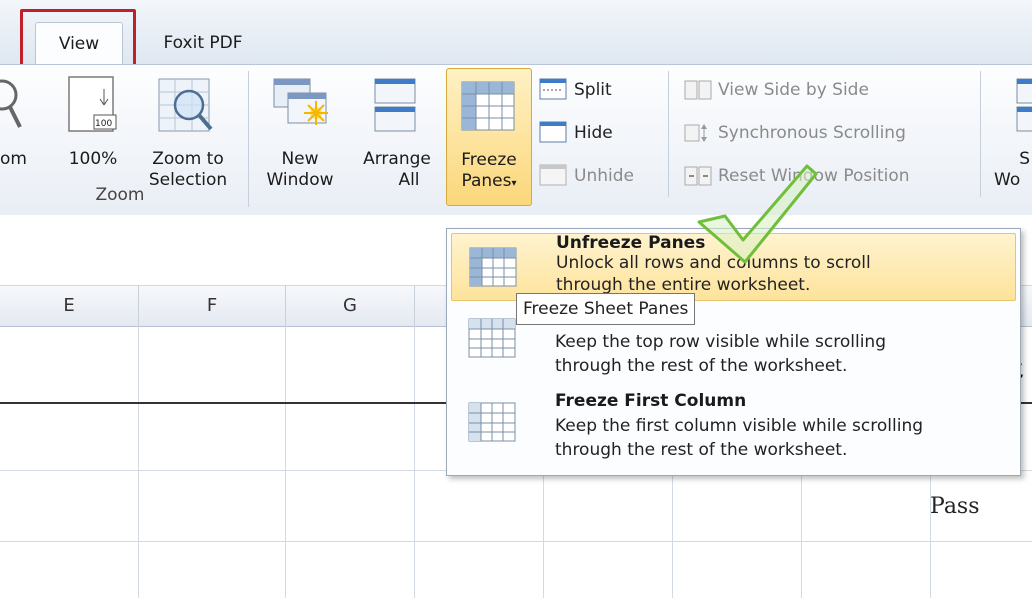 This screenshot has height=598, width=1032. I want to click on synchronous-scrolling-button: Synchronous Scrolling, so click(812, 133).